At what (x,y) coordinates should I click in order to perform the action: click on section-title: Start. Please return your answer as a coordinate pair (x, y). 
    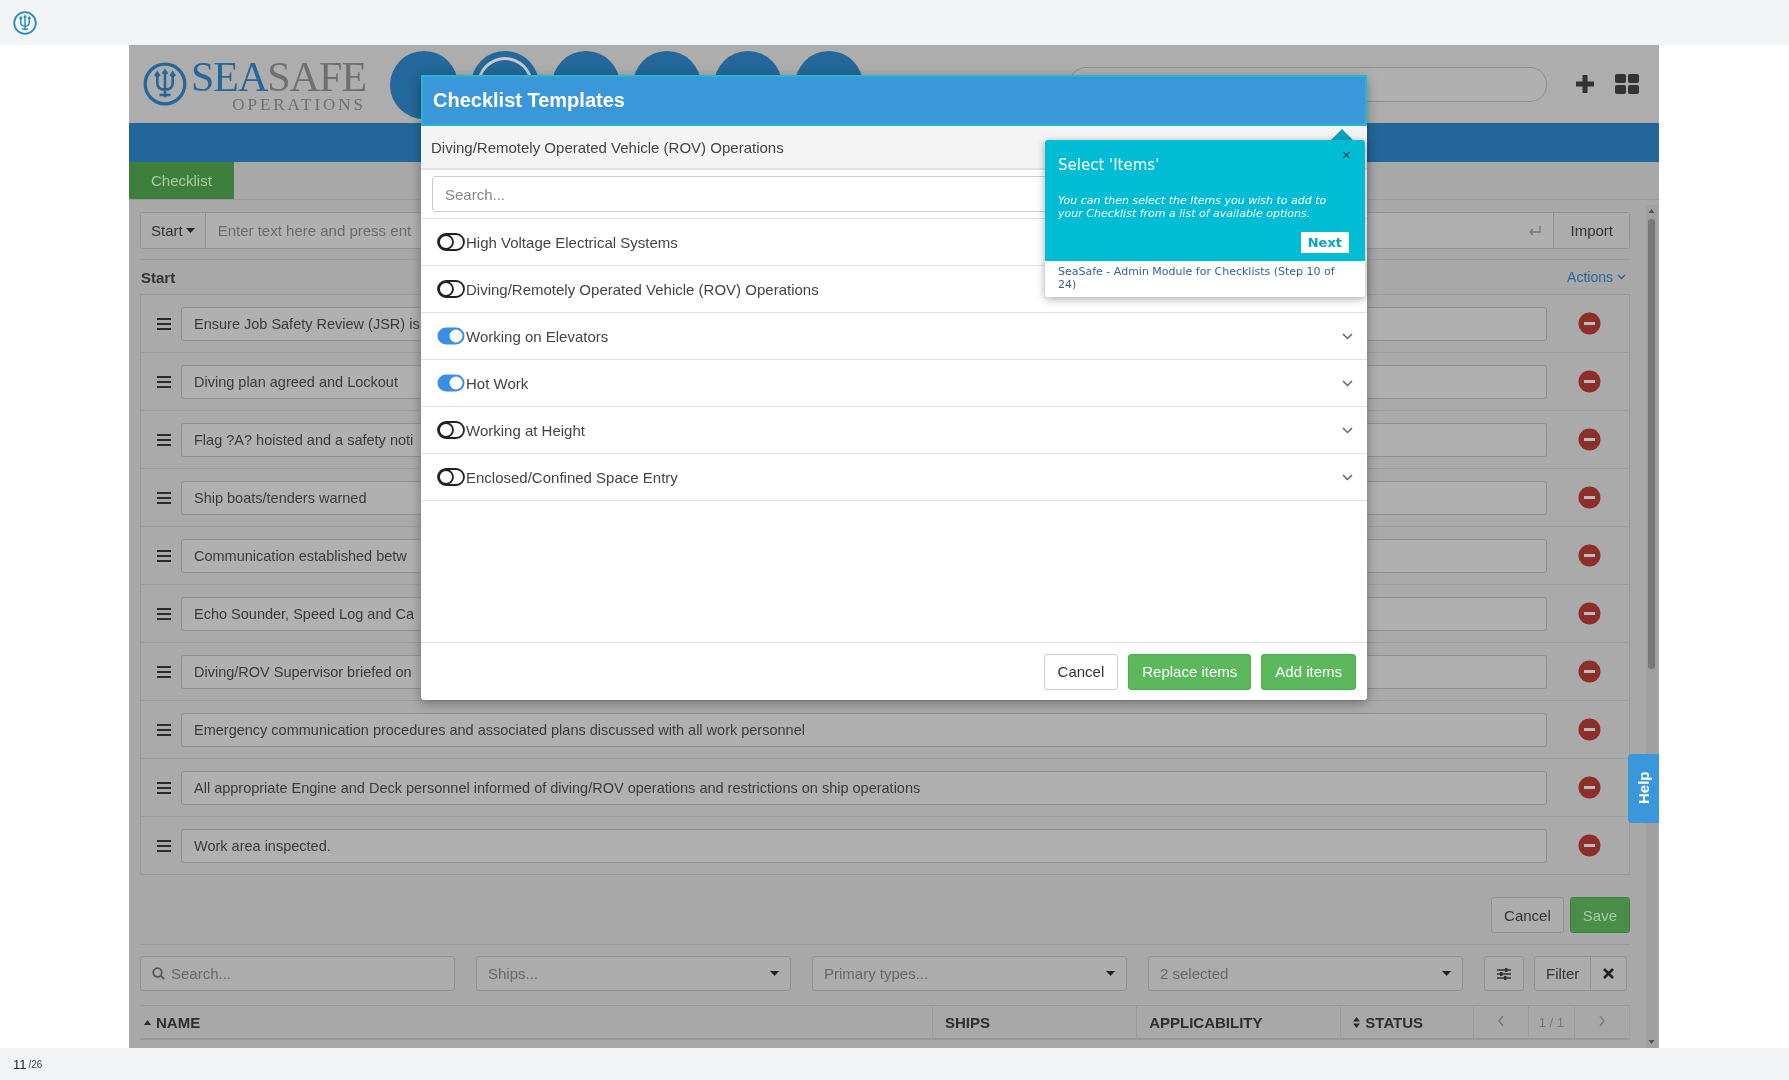
    Looking at the image, I should click on (158, 277).